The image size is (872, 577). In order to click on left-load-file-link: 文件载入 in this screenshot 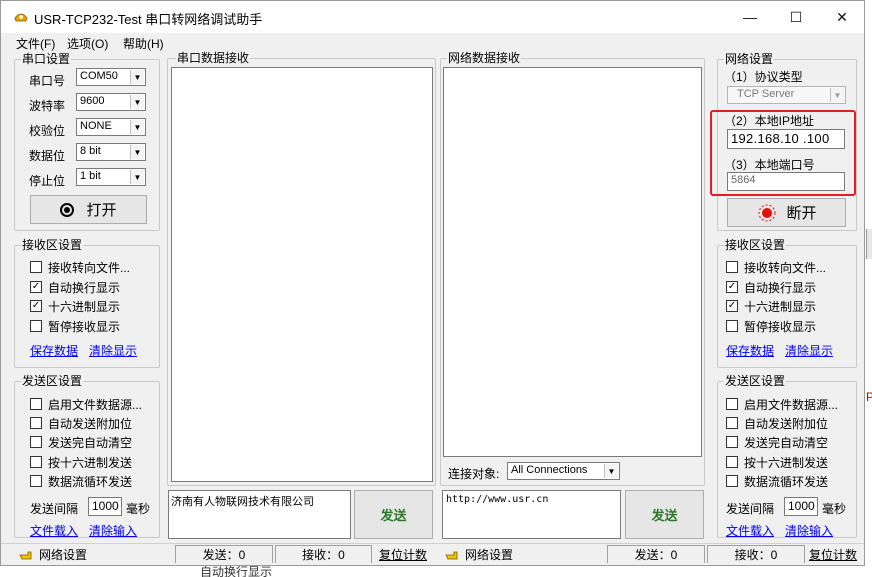, I will do `click(54, 530)`.